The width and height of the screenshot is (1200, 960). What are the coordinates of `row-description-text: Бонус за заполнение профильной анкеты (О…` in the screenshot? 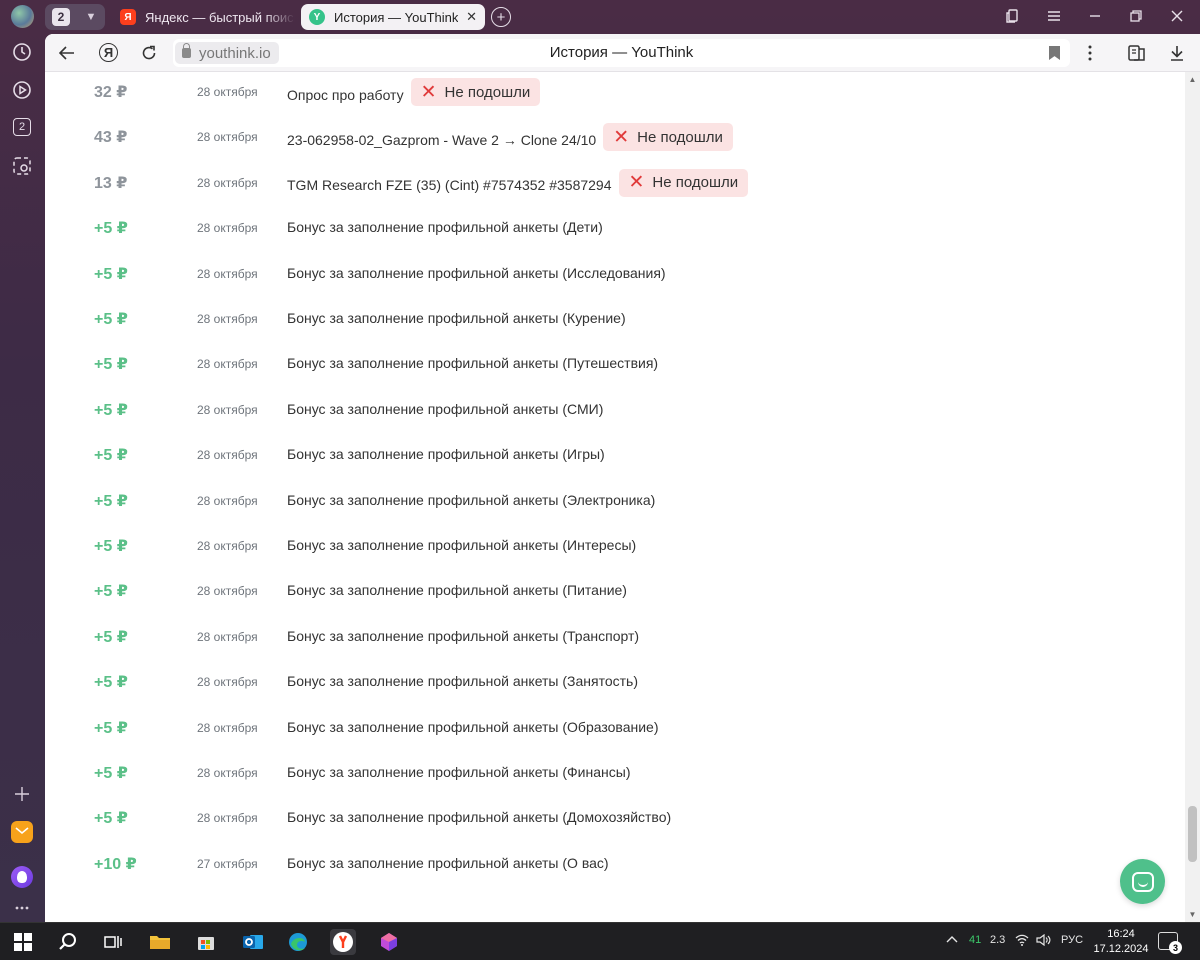 It's located at (448, 862).